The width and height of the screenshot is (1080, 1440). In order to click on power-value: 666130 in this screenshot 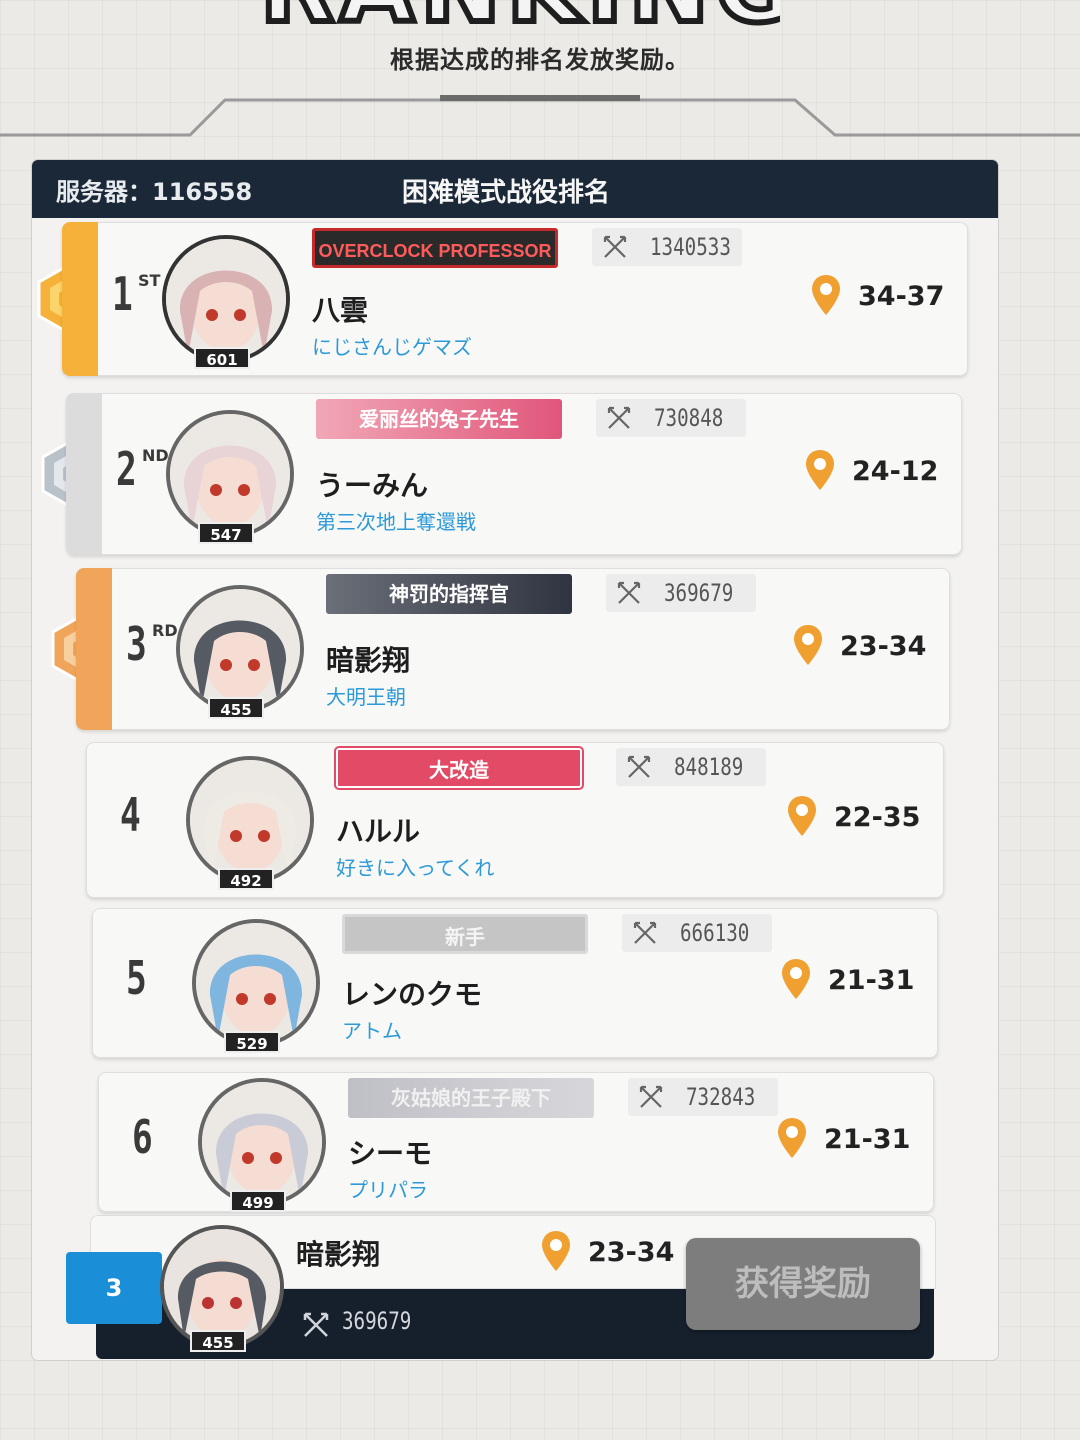, I will do `click(715, 933)`.